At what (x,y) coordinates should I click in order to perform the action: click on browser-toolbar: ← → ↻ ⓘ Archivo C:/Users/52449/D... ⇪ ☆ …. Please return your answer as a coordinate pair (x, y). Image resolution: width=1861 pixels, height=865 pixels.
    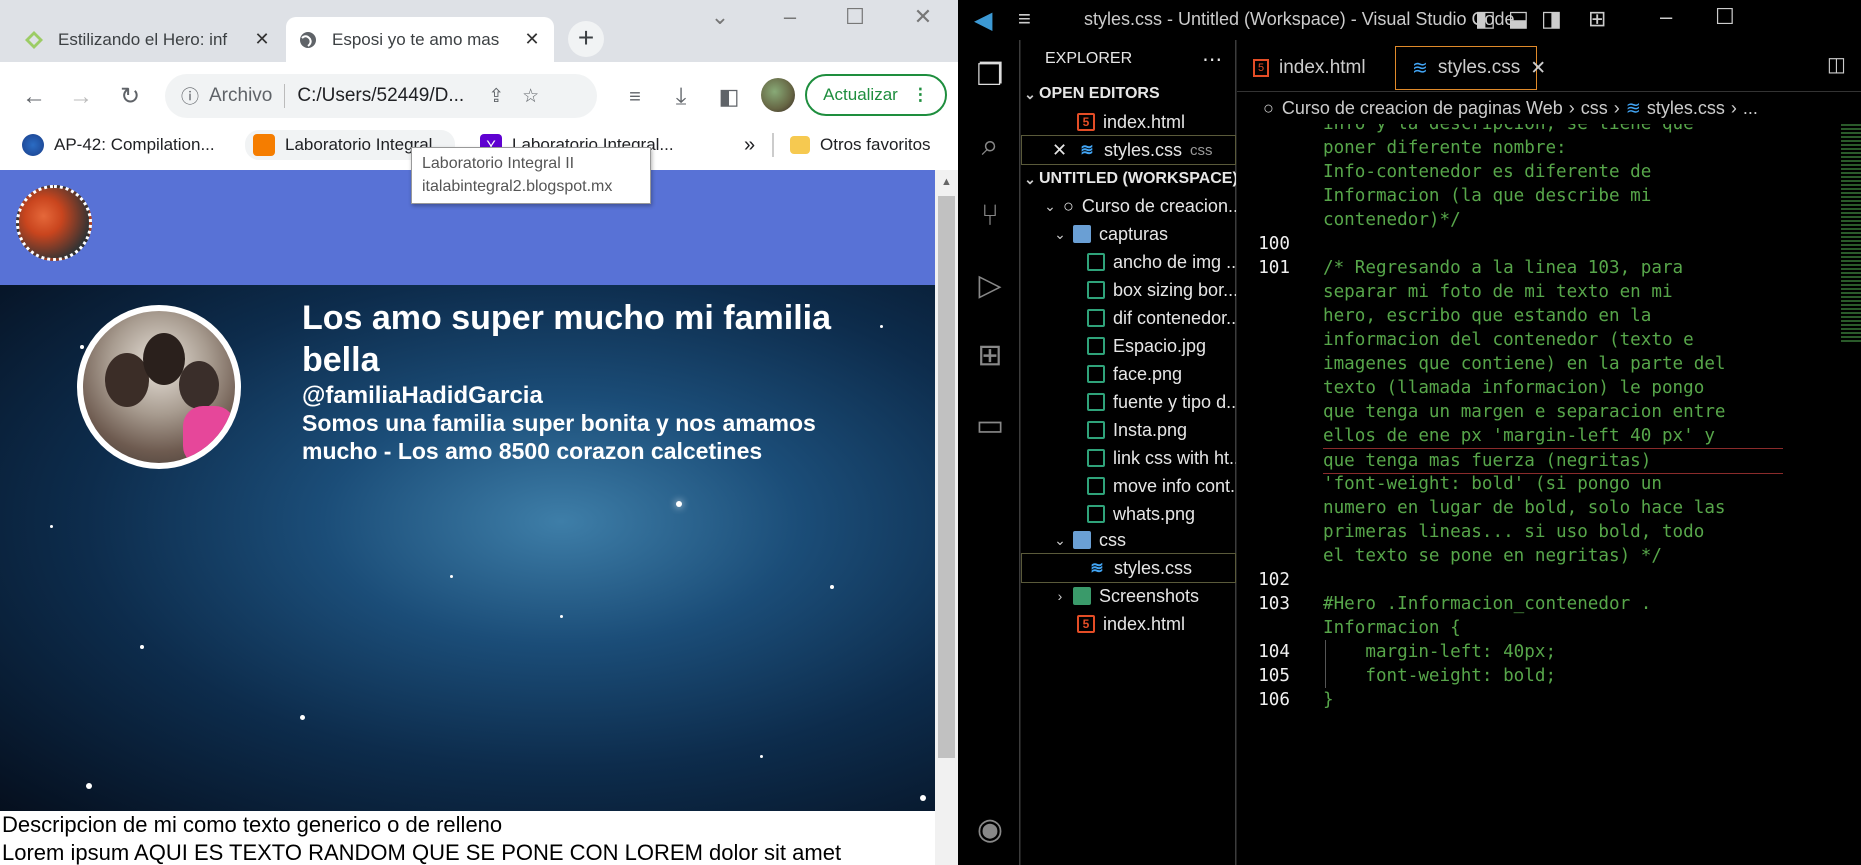
    Looking at the image, I should click on (479, 96).